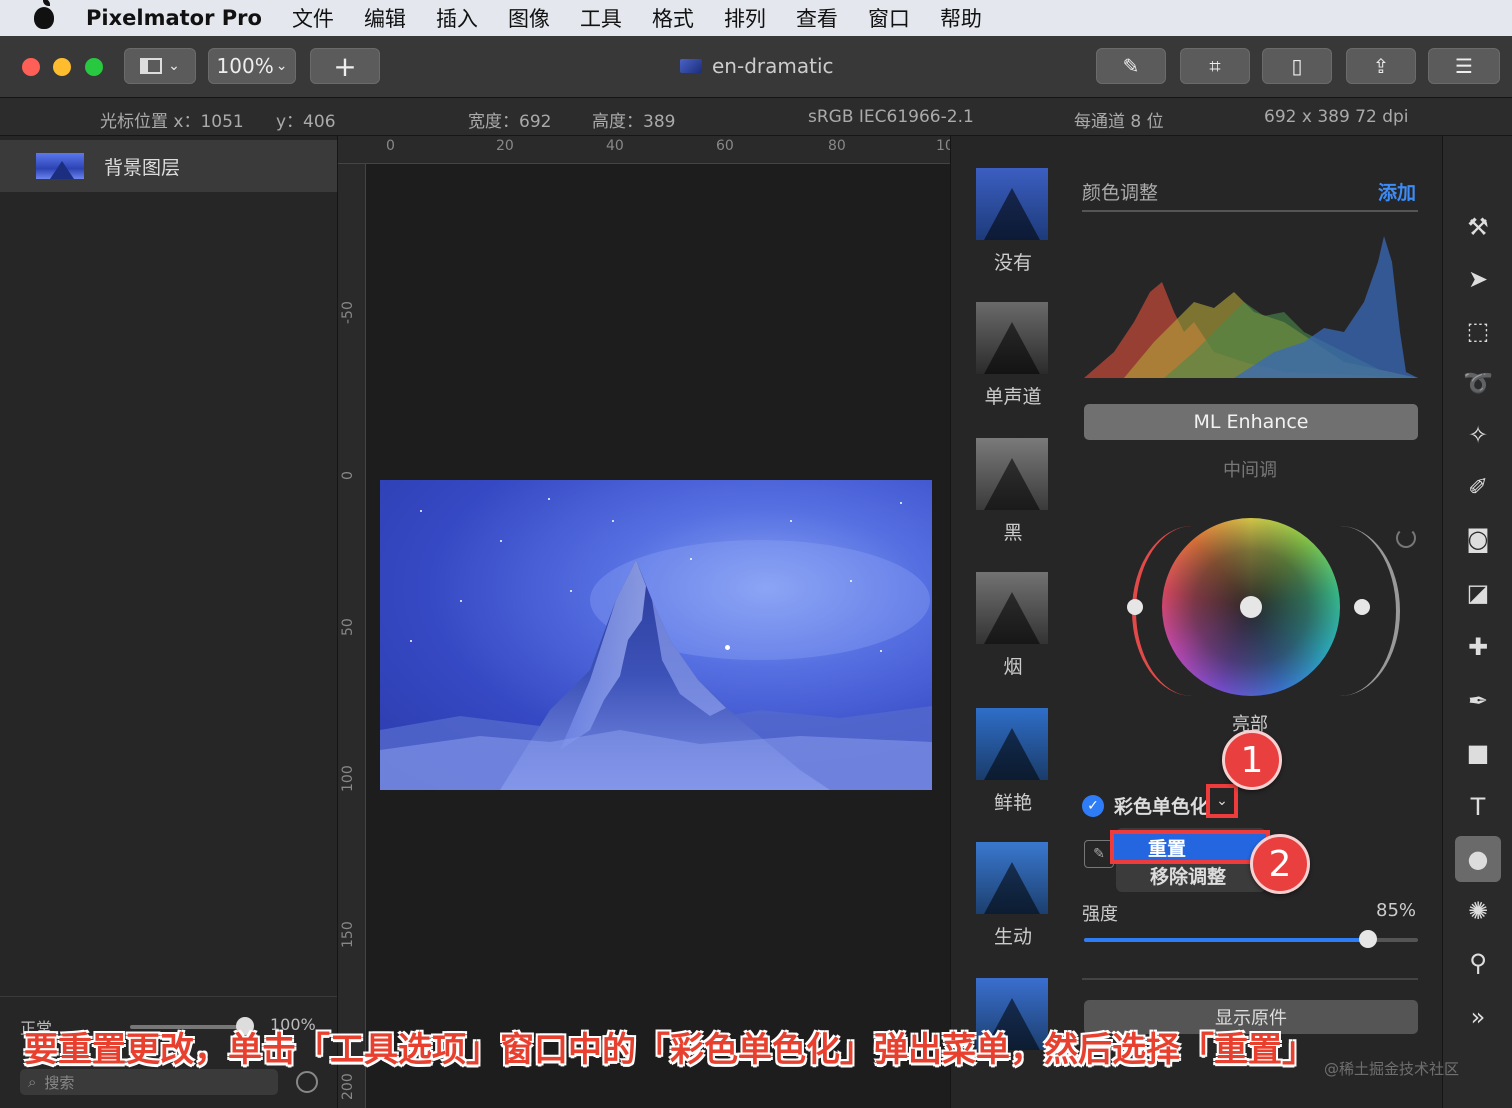 The image size is (1512, 1108). I want to click on menu-insert: 插入, so click(457, 18).